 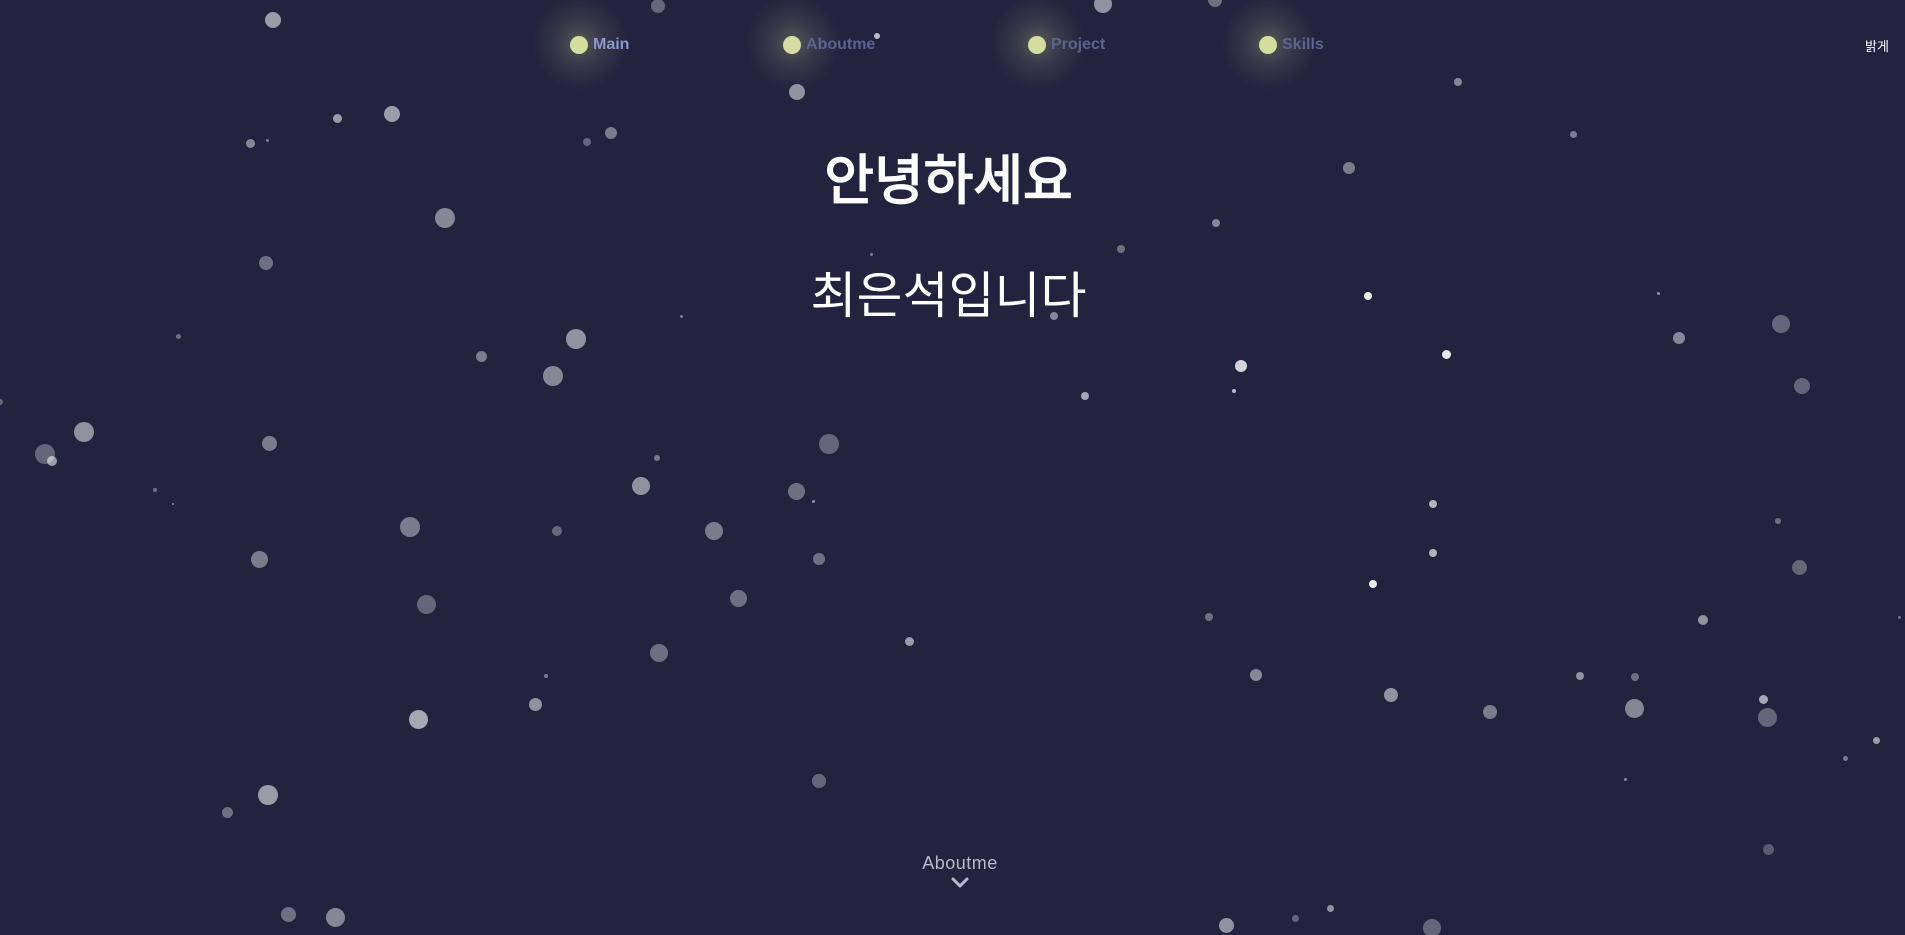 I want to click on top-navigation: Main Aboutme Project Skills 밝게, so click(x=952, y=46).